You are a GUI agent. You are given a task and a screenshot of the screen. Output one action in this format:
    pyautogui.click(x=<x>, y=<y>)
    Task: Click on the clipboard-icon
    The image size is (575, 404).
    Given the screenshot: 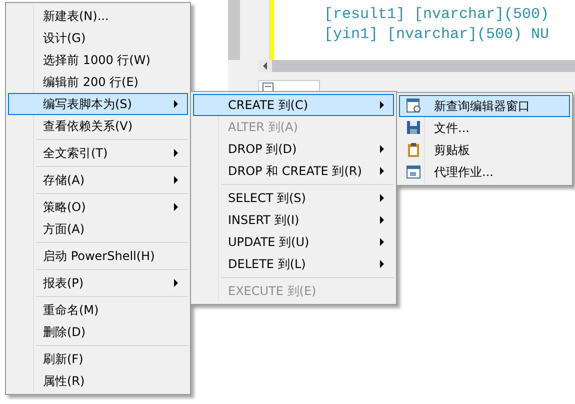 What is the action you would take?
    pyautogui.click(x=414, y=150)
    